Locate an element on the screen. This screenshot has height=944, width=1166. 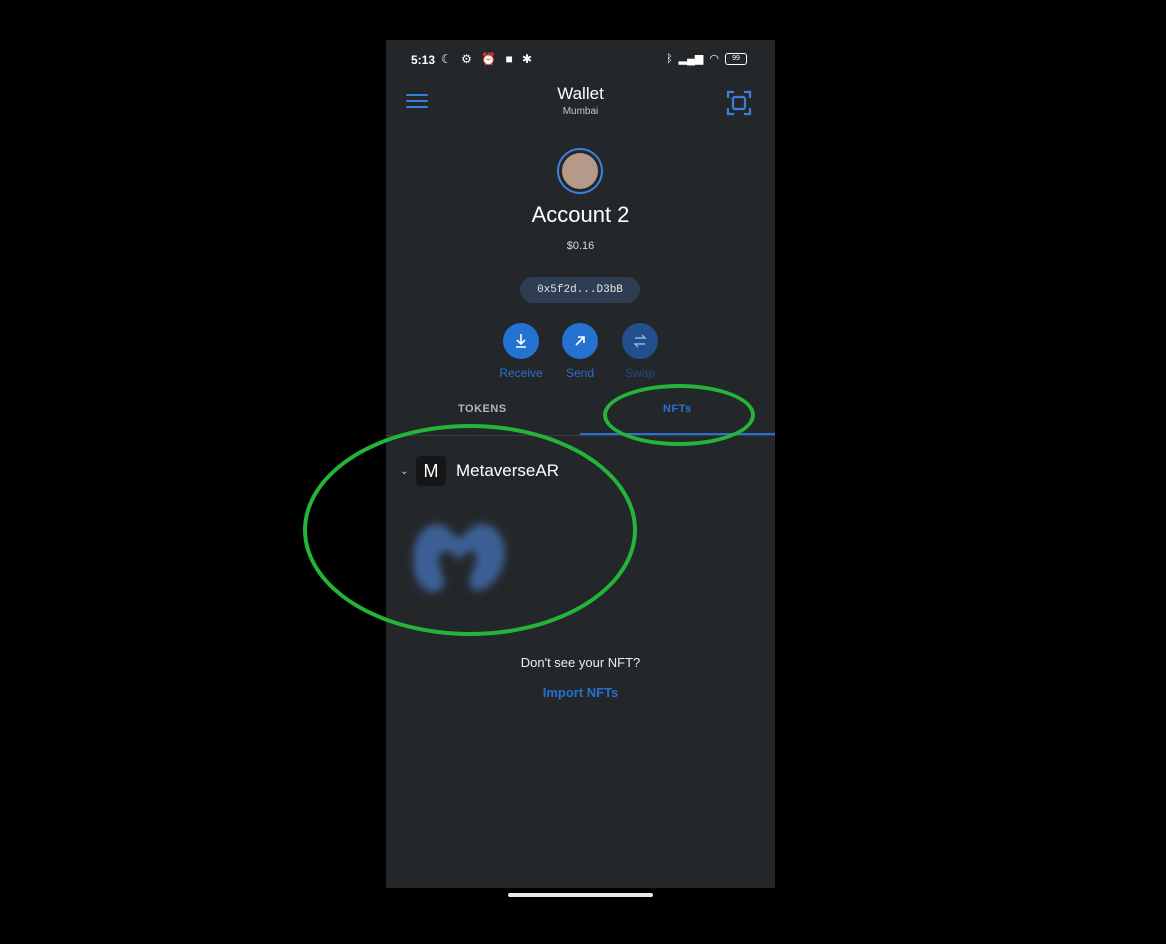
nft-missing-prompt: Don't see your NFT? is located at coordinates (580, 662).